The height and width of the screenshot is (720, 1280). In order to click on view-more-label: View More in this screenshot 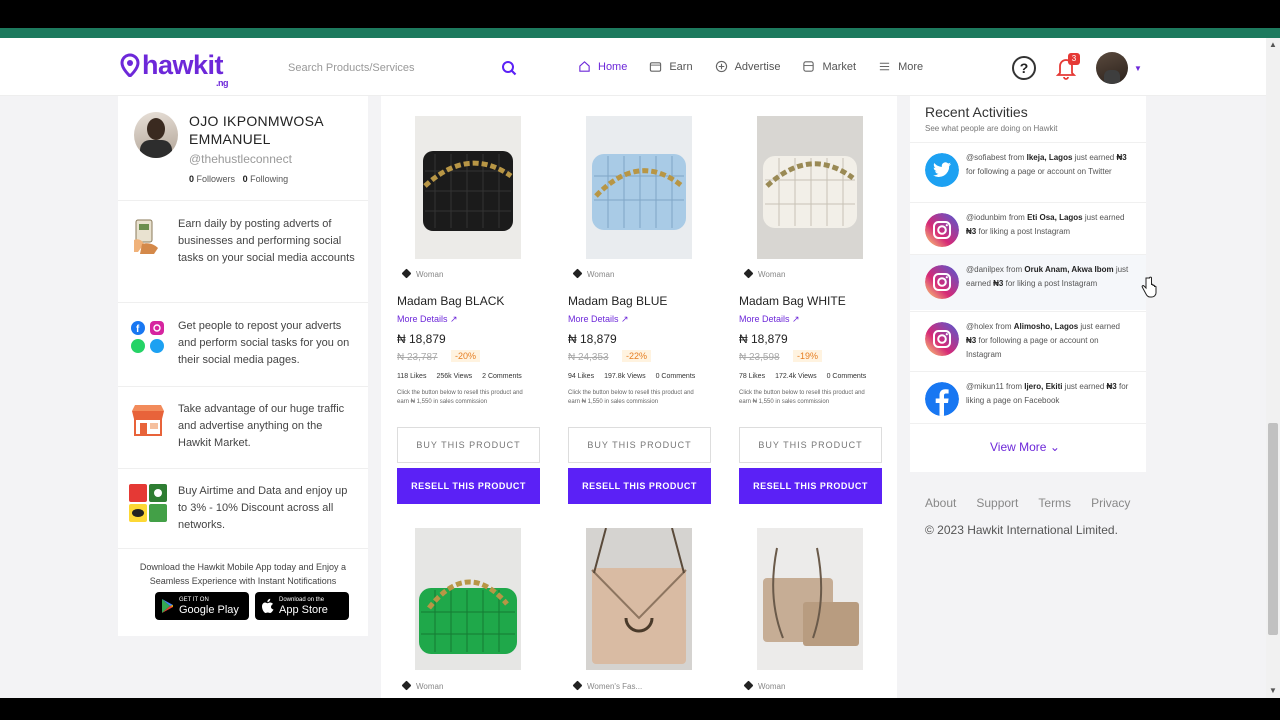, I will do `click(1018, 447)`.